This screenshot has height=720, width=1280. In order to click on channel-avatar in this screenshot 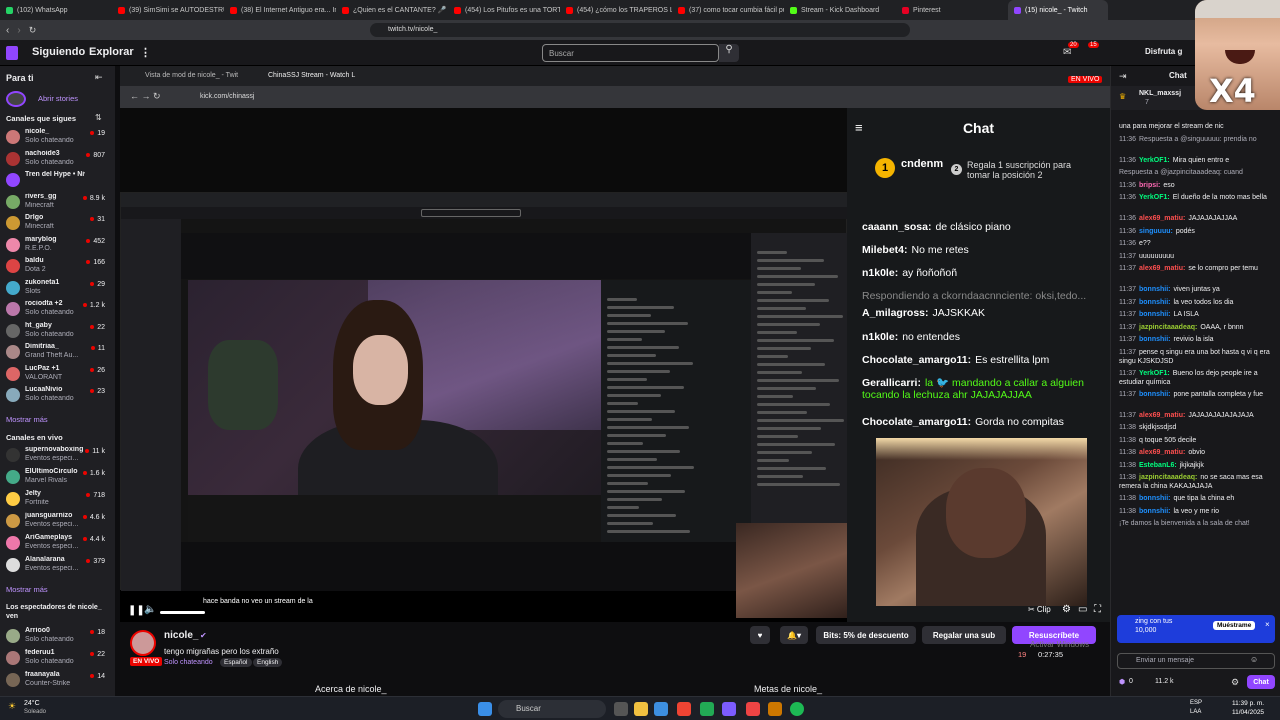, I will do `click(143, 643)`.